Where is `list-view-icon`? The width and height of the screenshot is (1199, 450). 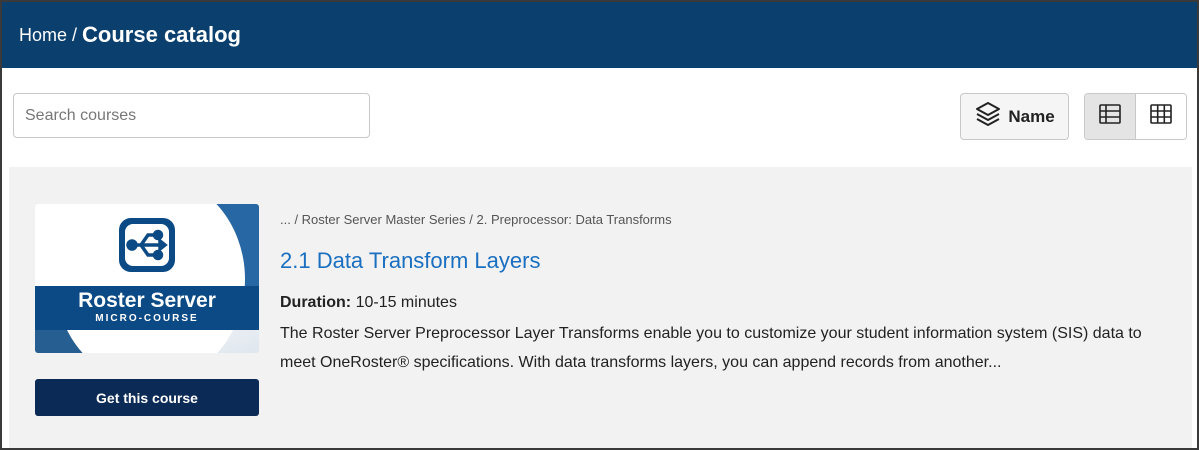 list-view-icon is located at coordinates (1110, 116).